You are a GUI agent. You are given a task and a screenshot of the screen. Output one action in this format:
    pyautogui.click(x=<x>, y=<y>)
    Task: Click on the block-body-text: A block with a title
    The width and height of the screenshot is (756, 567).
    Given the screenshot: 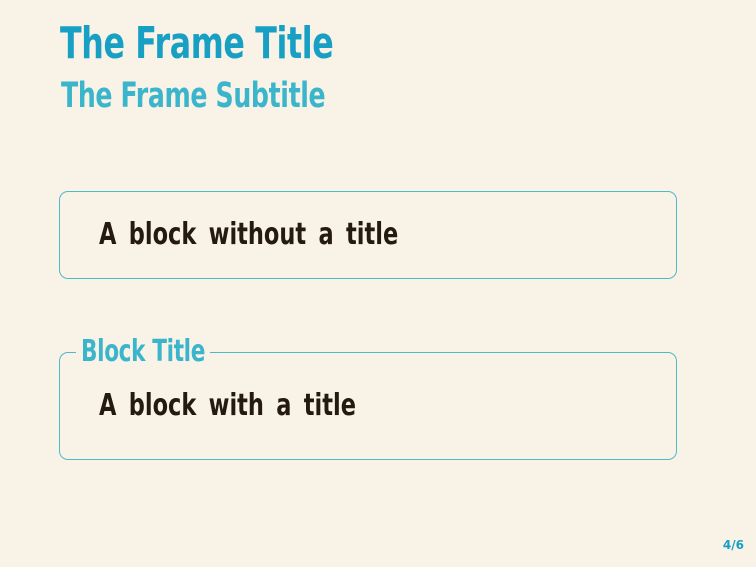 What is the action you would take?
    pyautogui.click(x=227, y=405)
    